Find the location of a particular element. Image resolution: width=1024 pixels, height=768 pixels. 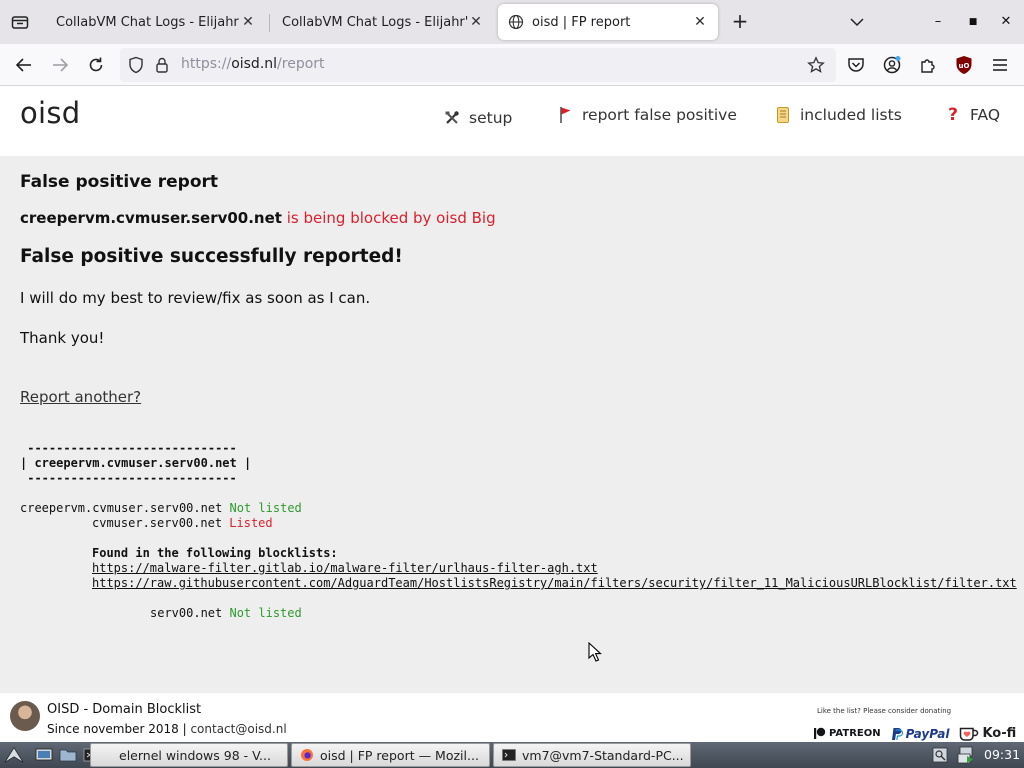

desktop-icon is located at coordinates (44, 755).